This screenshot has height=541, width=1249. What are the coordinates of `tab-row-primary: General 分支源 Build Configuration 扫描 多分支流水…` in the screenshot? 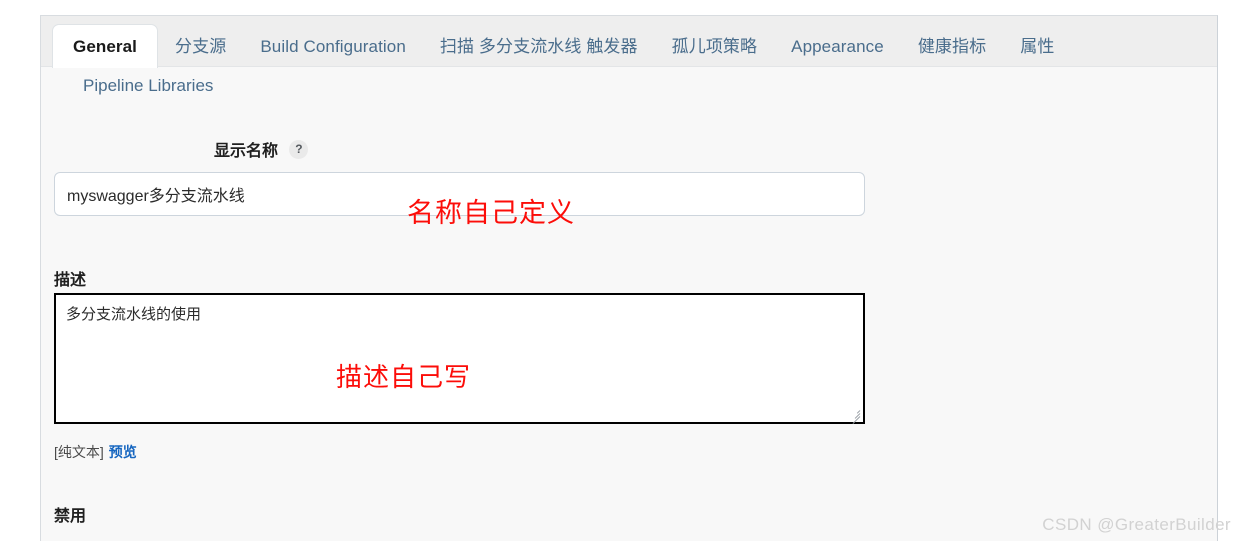 It's located at (629, 42).